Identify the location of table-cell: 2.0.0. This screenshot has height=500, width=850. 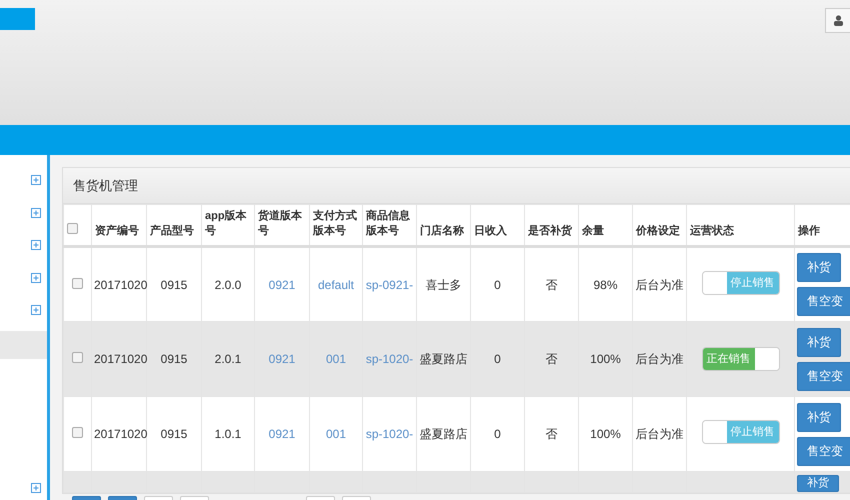
(228, 285).